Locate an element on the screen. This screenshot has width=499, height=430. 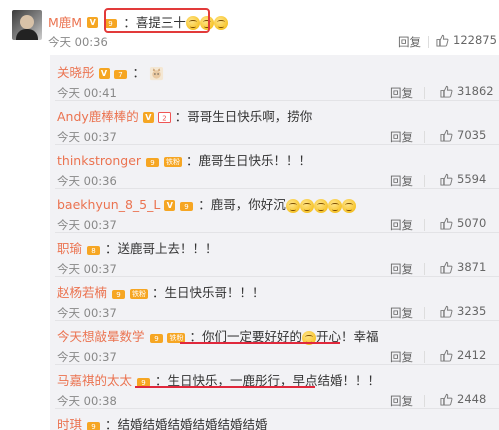
reply-line: 时琪 9 ：结婚结婚结婚结婚结婚结婚 is located at coordinates (162, 422).